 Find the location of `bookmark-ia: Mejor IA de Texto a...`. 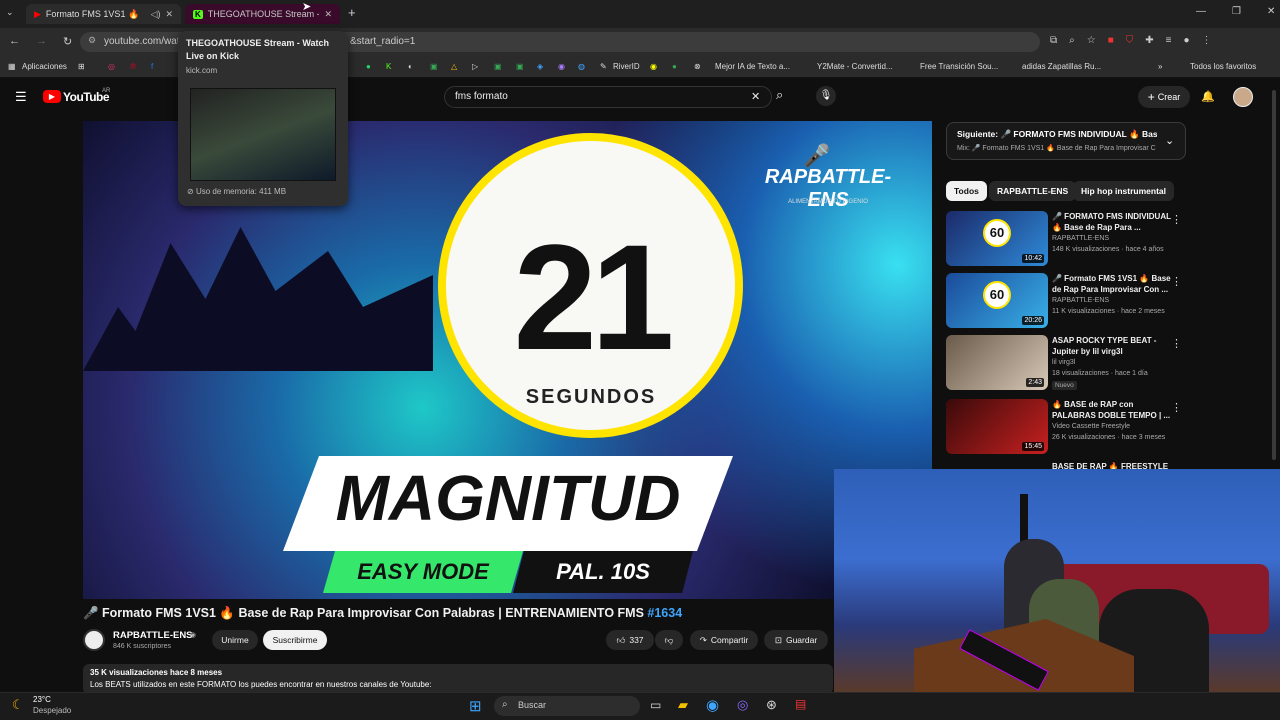

bookmark-ia: Mejor IA de Texto a... is located at coordinates (752, 66).